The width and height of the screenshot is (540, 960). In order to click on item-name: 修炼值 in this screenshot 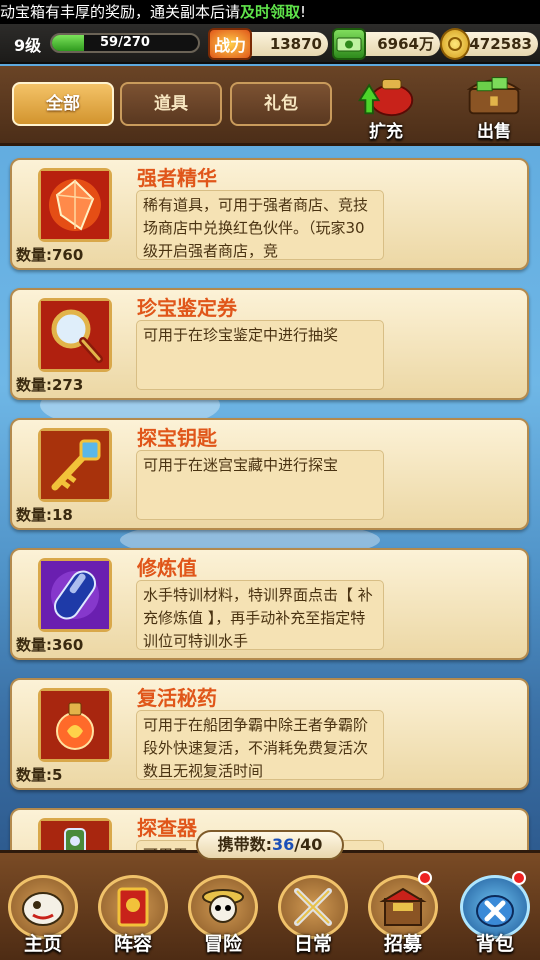, I will do `click(167, 568)`.